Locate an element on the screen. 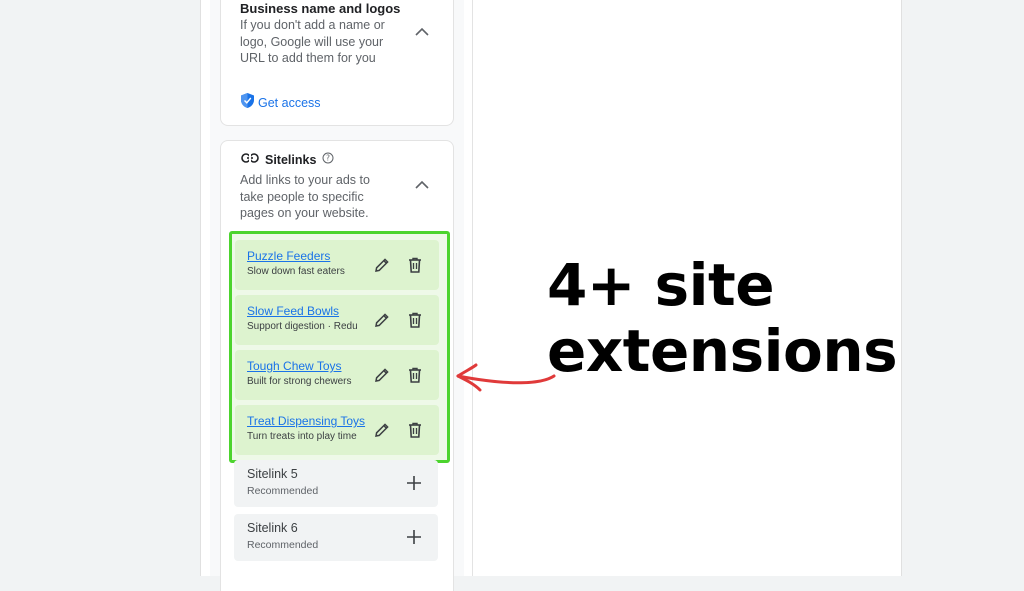 Image resolution: width=1024 pixels, height=591 pixels. help-icon: ? is located at coordinates (328, 160).